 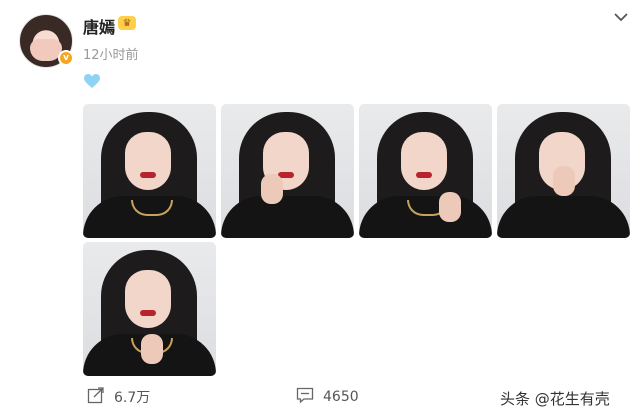 I want to click on comment-count: 4650, so click(x=341, y=397).